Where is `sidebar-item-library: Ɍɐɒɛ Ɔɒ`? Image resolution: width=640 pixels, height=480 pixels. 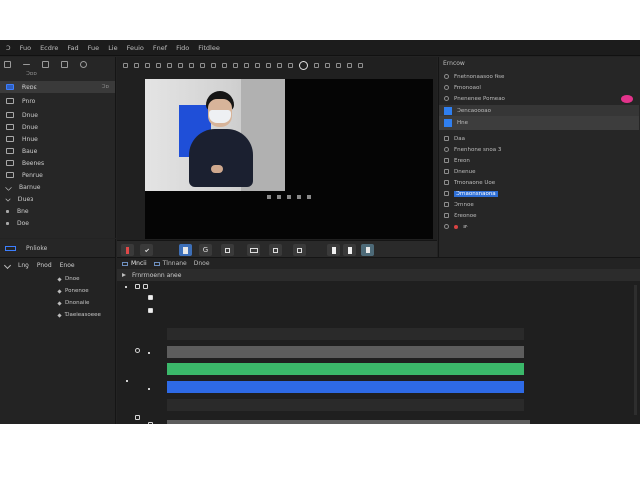 sidebar-item-library: Ɍɐɒɛ Ɔɒ is located at coordinates (57, 87).